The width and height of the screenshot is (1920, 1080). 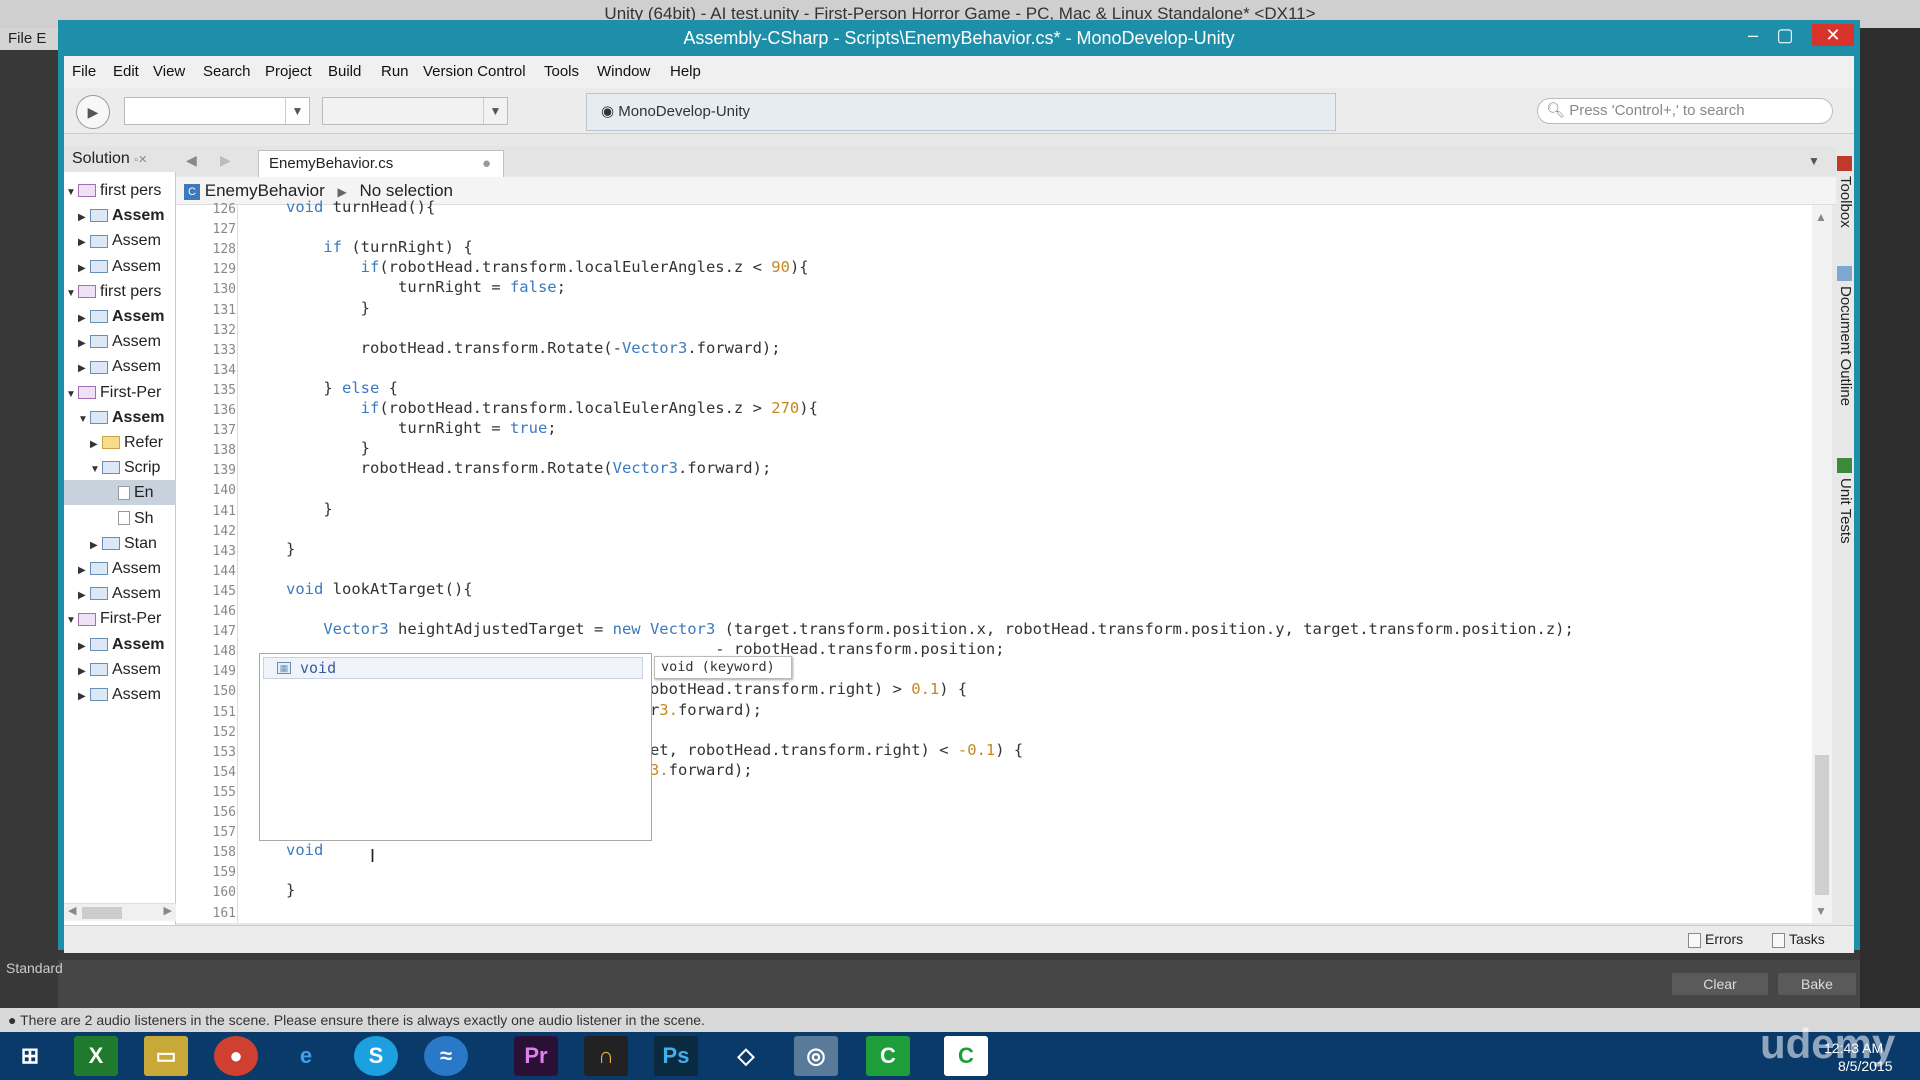 What do you see at coordinates (169, 72) in the screenshot?
I see `menu-view: View` at bounding box center [169, 72].